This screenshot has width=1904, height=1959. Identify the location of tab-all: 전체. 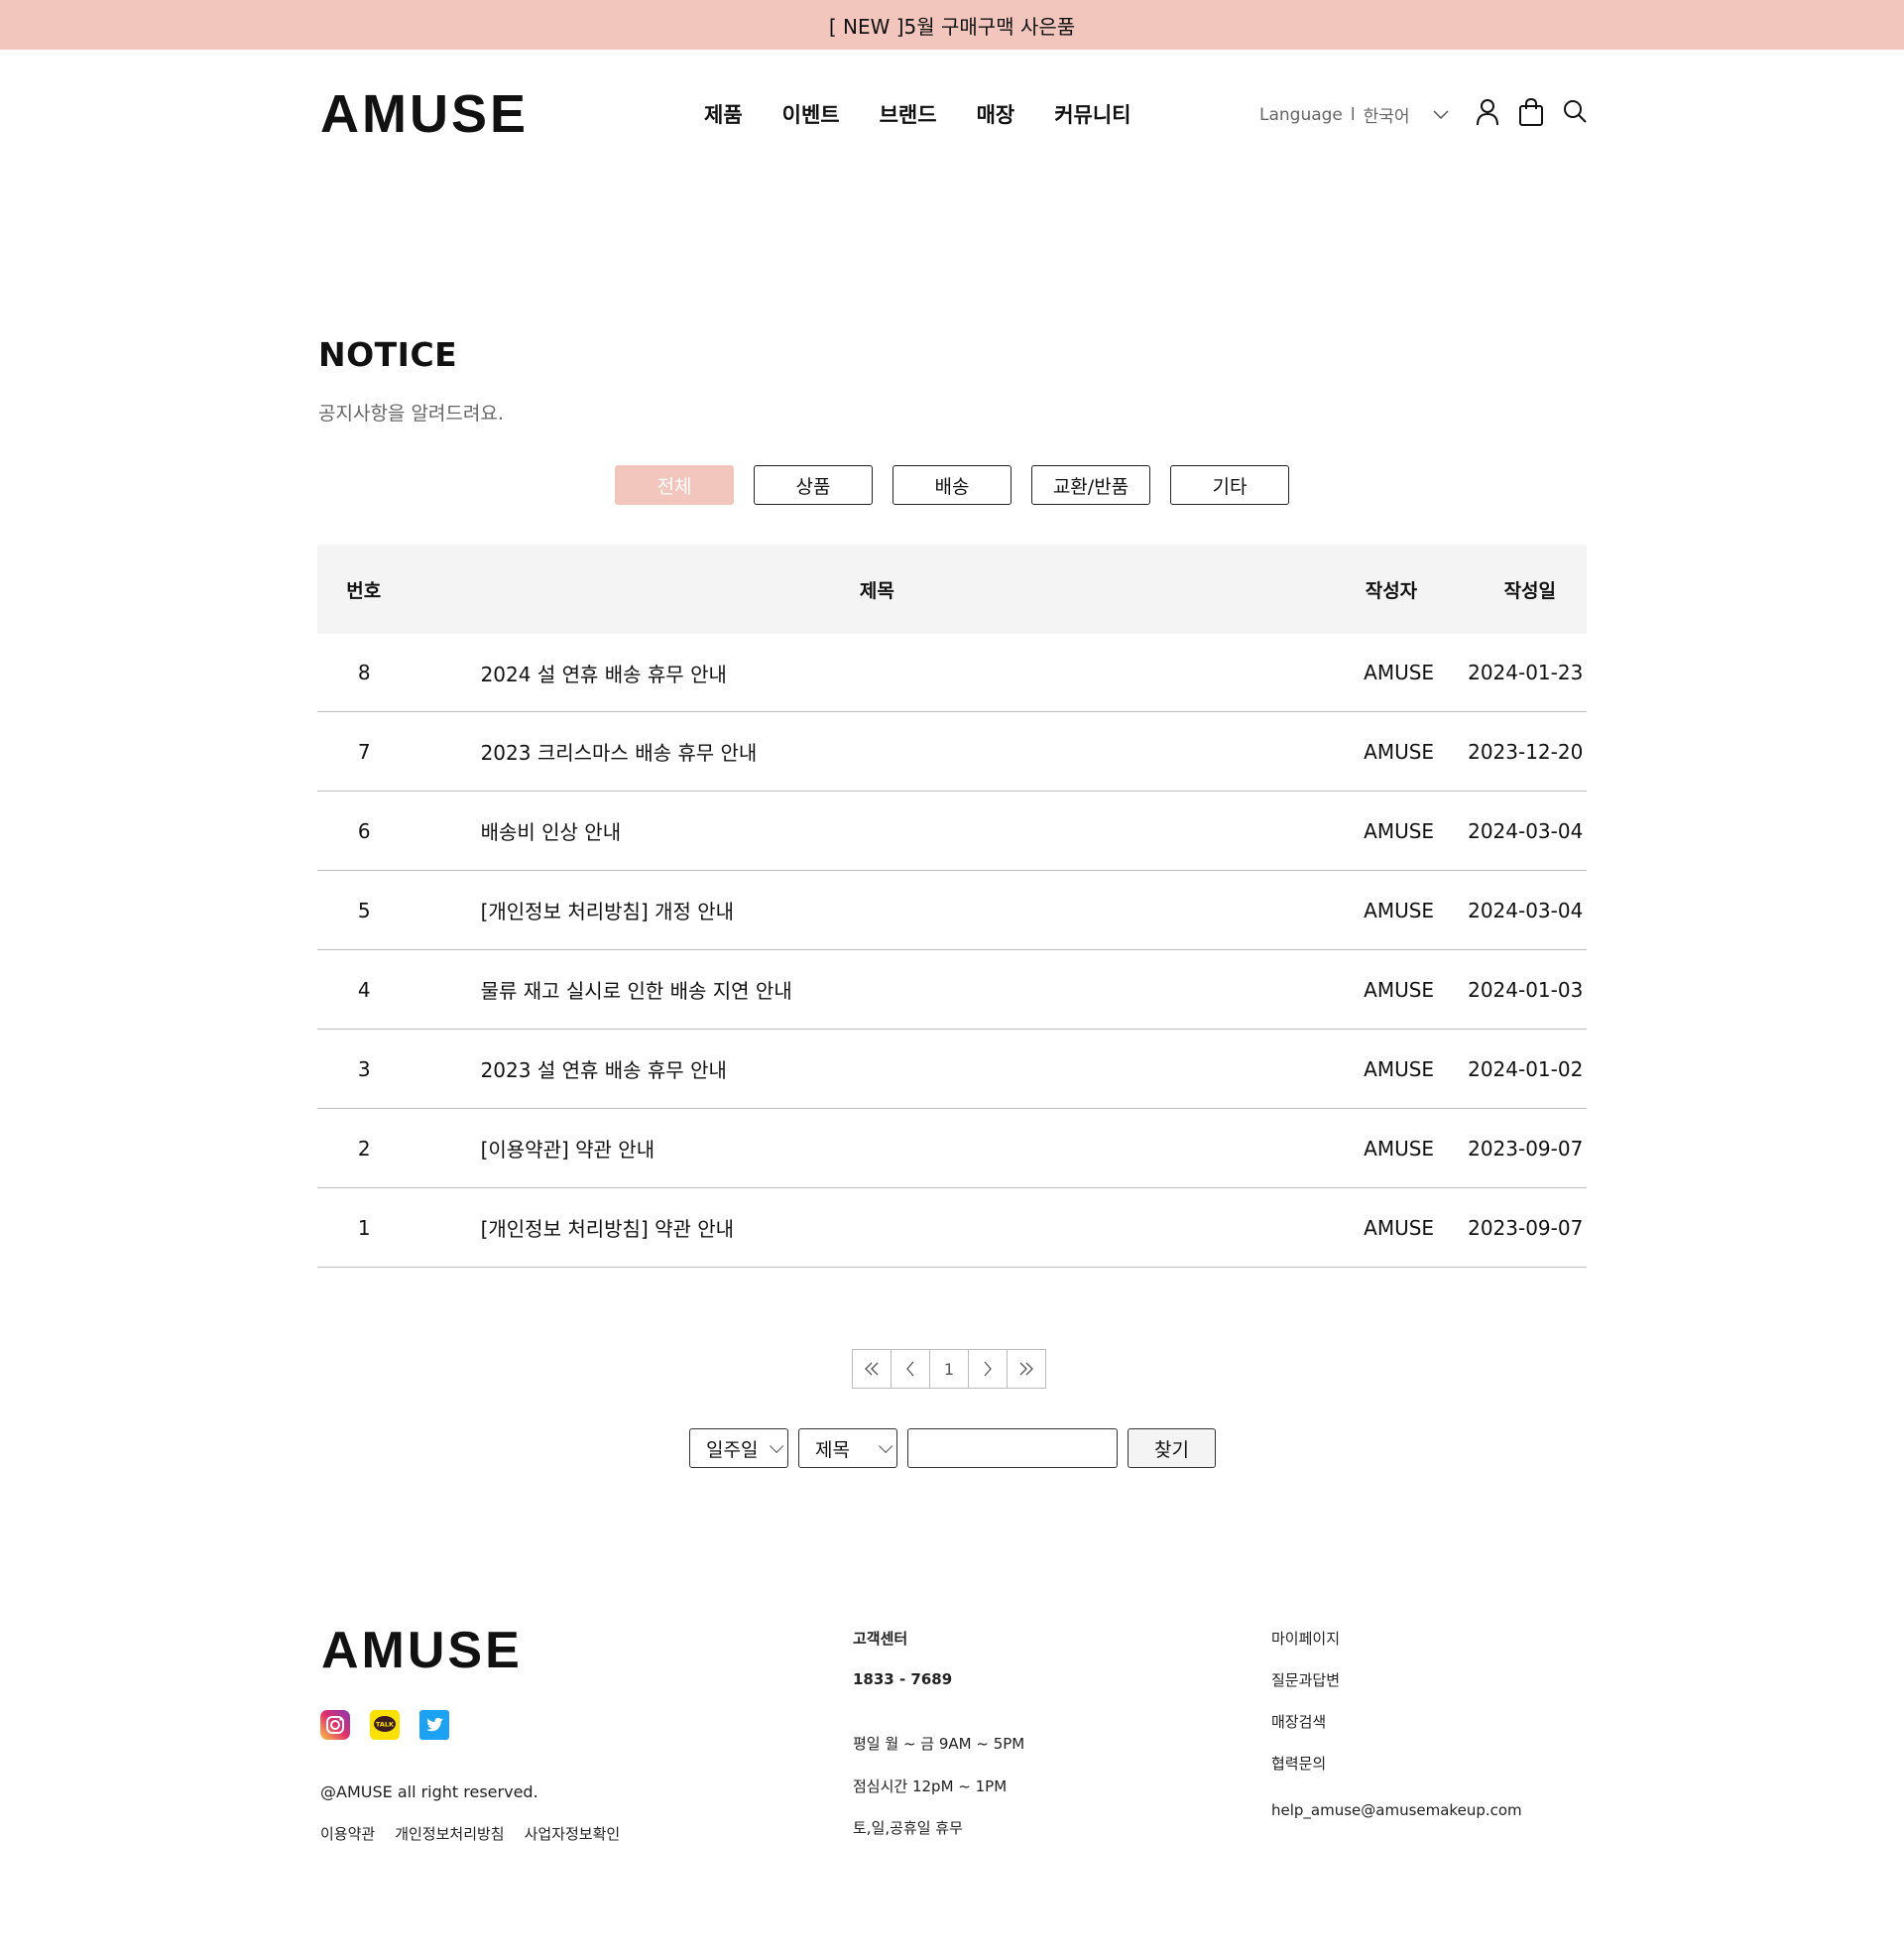
(674, 485).